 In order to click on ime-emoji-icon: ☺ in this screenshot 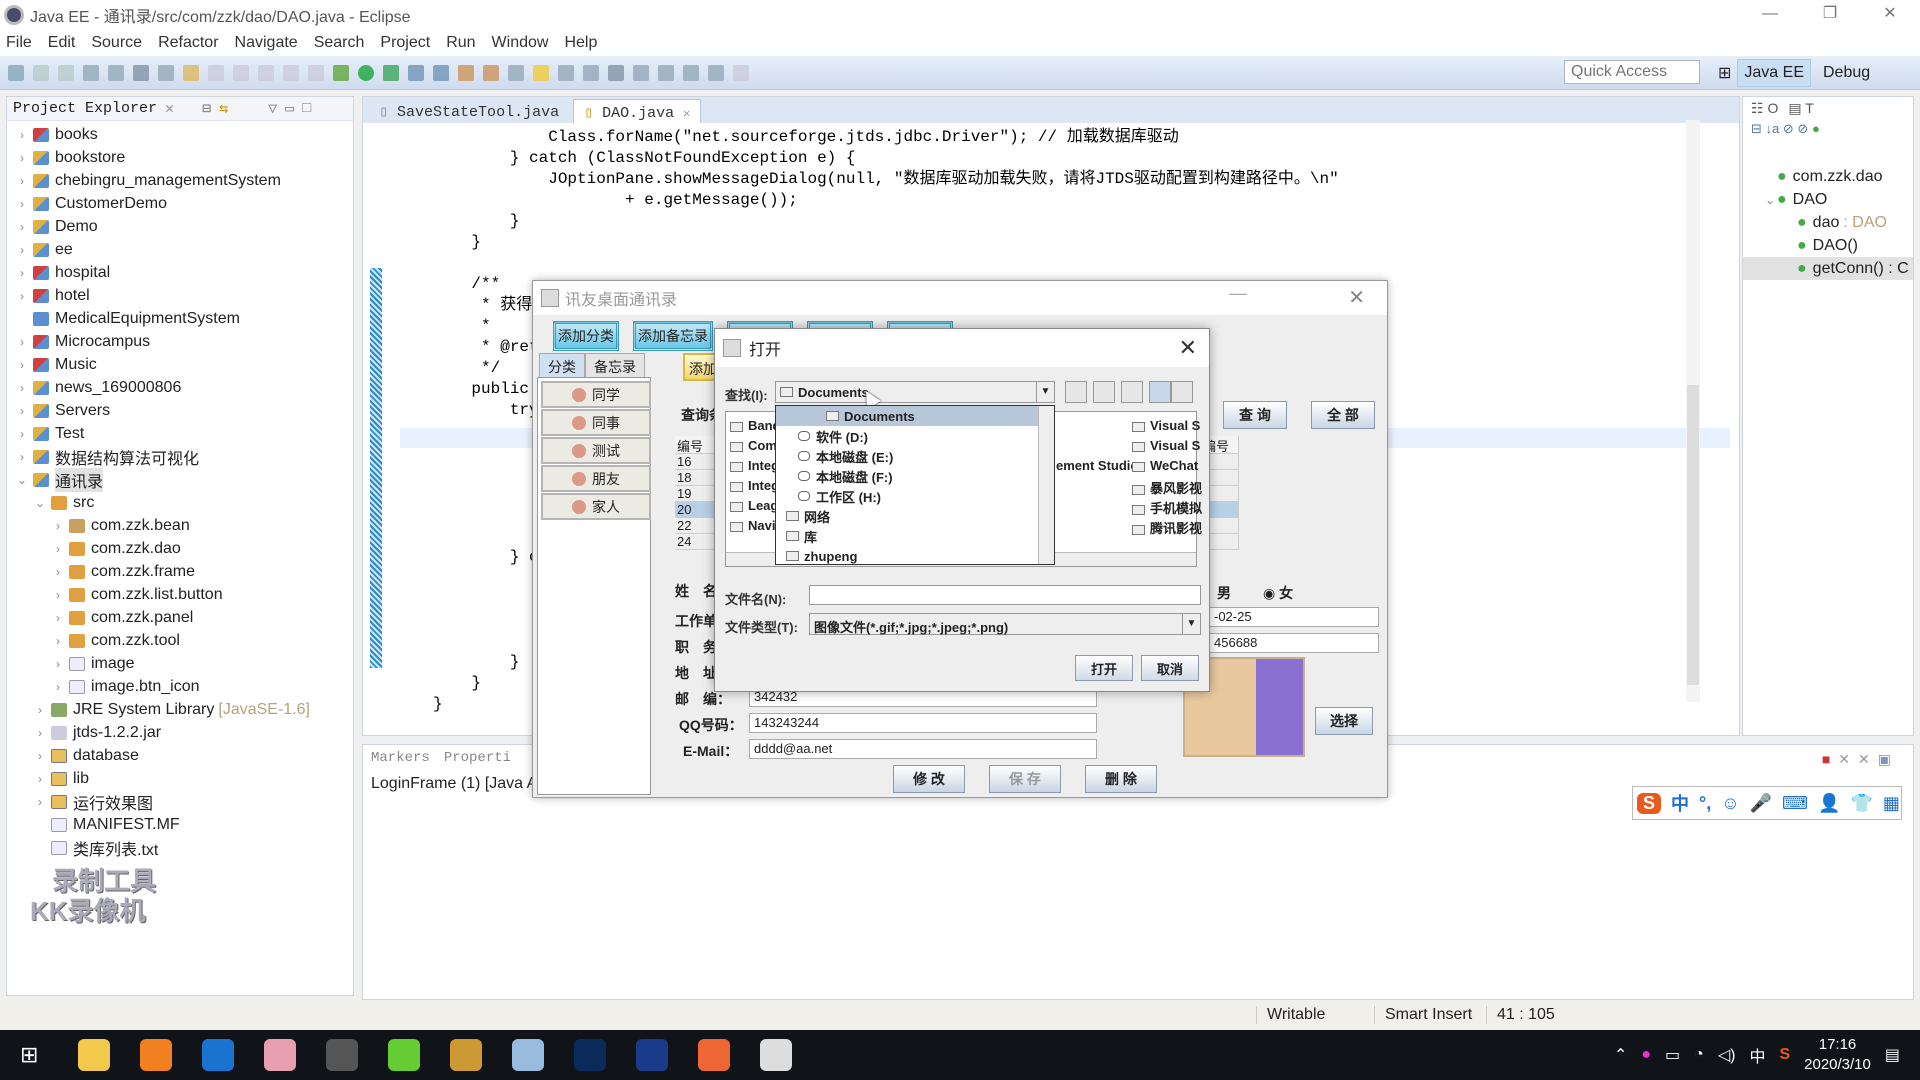, I will do `click(1730, 803)`.